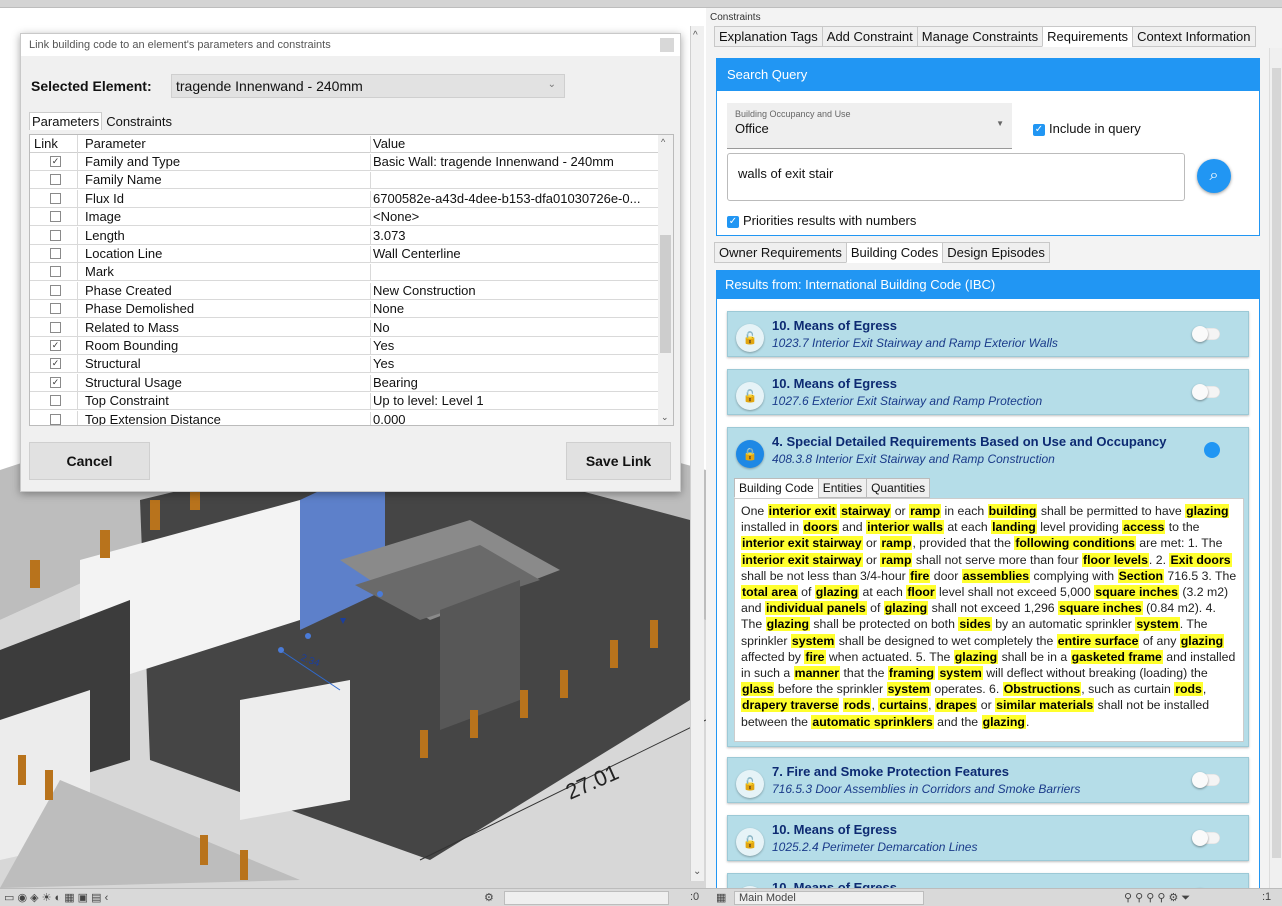 Image resolution: width=1282 pixels, height=906 pixels. I want to click on tab-explanation-tags: Explanation Tags, so click(768, 36).